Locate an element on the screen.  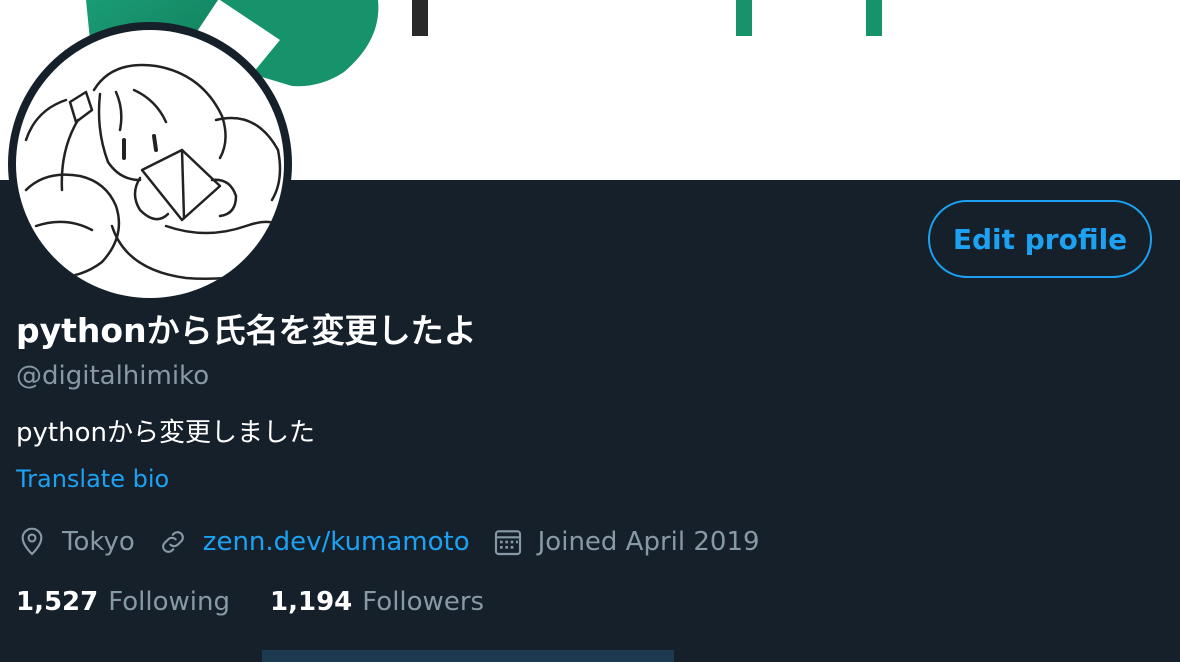
follow-stats: 1,527 Following 1,194 Followers is located at coordinates (270, 602).